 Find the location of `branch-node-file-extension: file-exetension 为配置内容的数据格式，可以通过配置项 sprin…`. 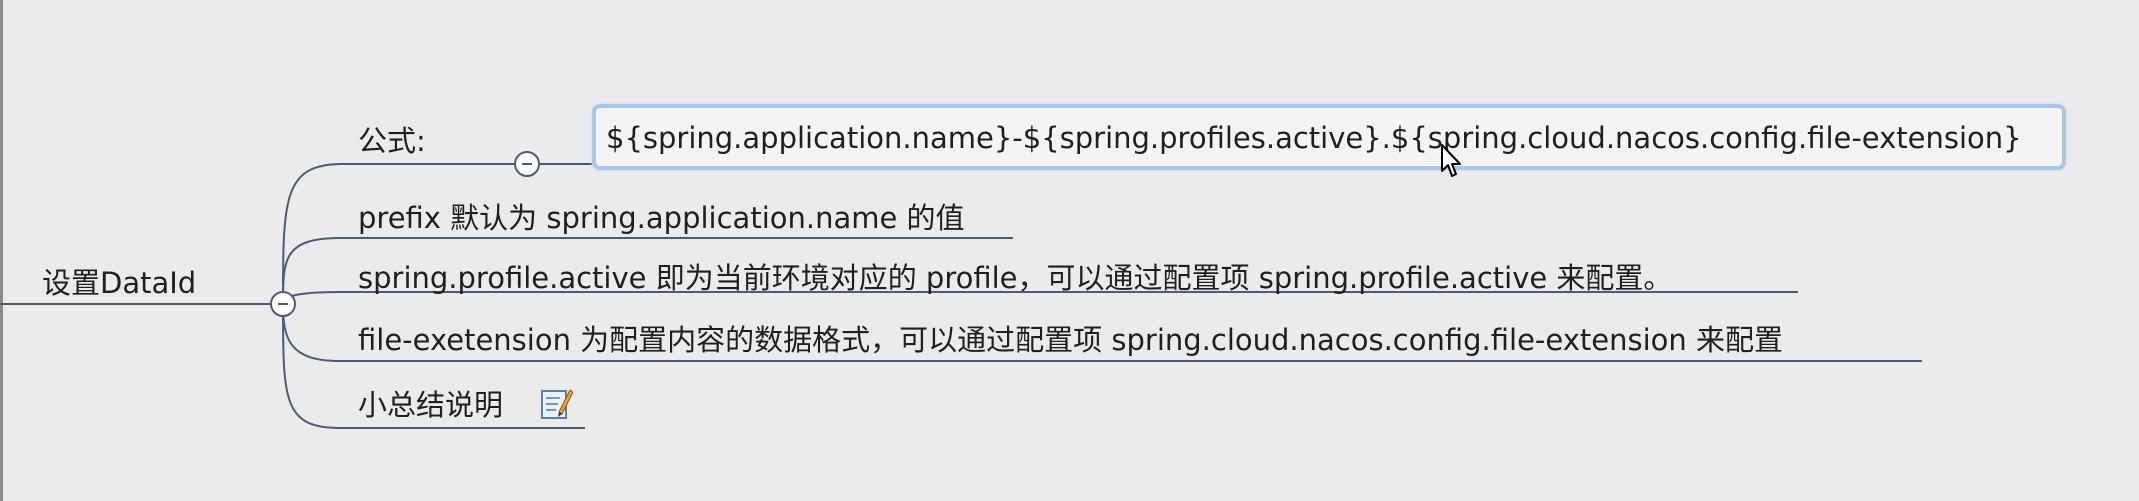

branch-node-file-extension: file-exetension 为配置内容的数据格式，可以通过配置项 sprin… is located at coordinates (1070, 340).